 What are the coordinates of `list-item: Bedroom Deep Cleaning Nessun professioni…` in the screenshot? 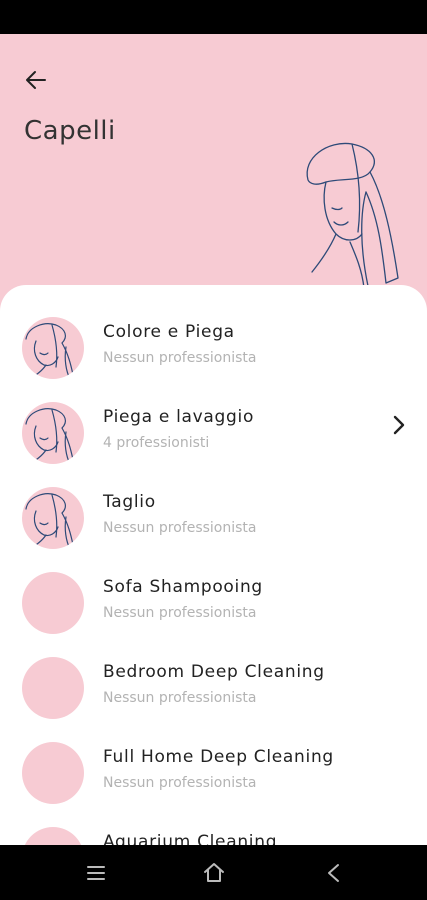 It's located at (213, 699).